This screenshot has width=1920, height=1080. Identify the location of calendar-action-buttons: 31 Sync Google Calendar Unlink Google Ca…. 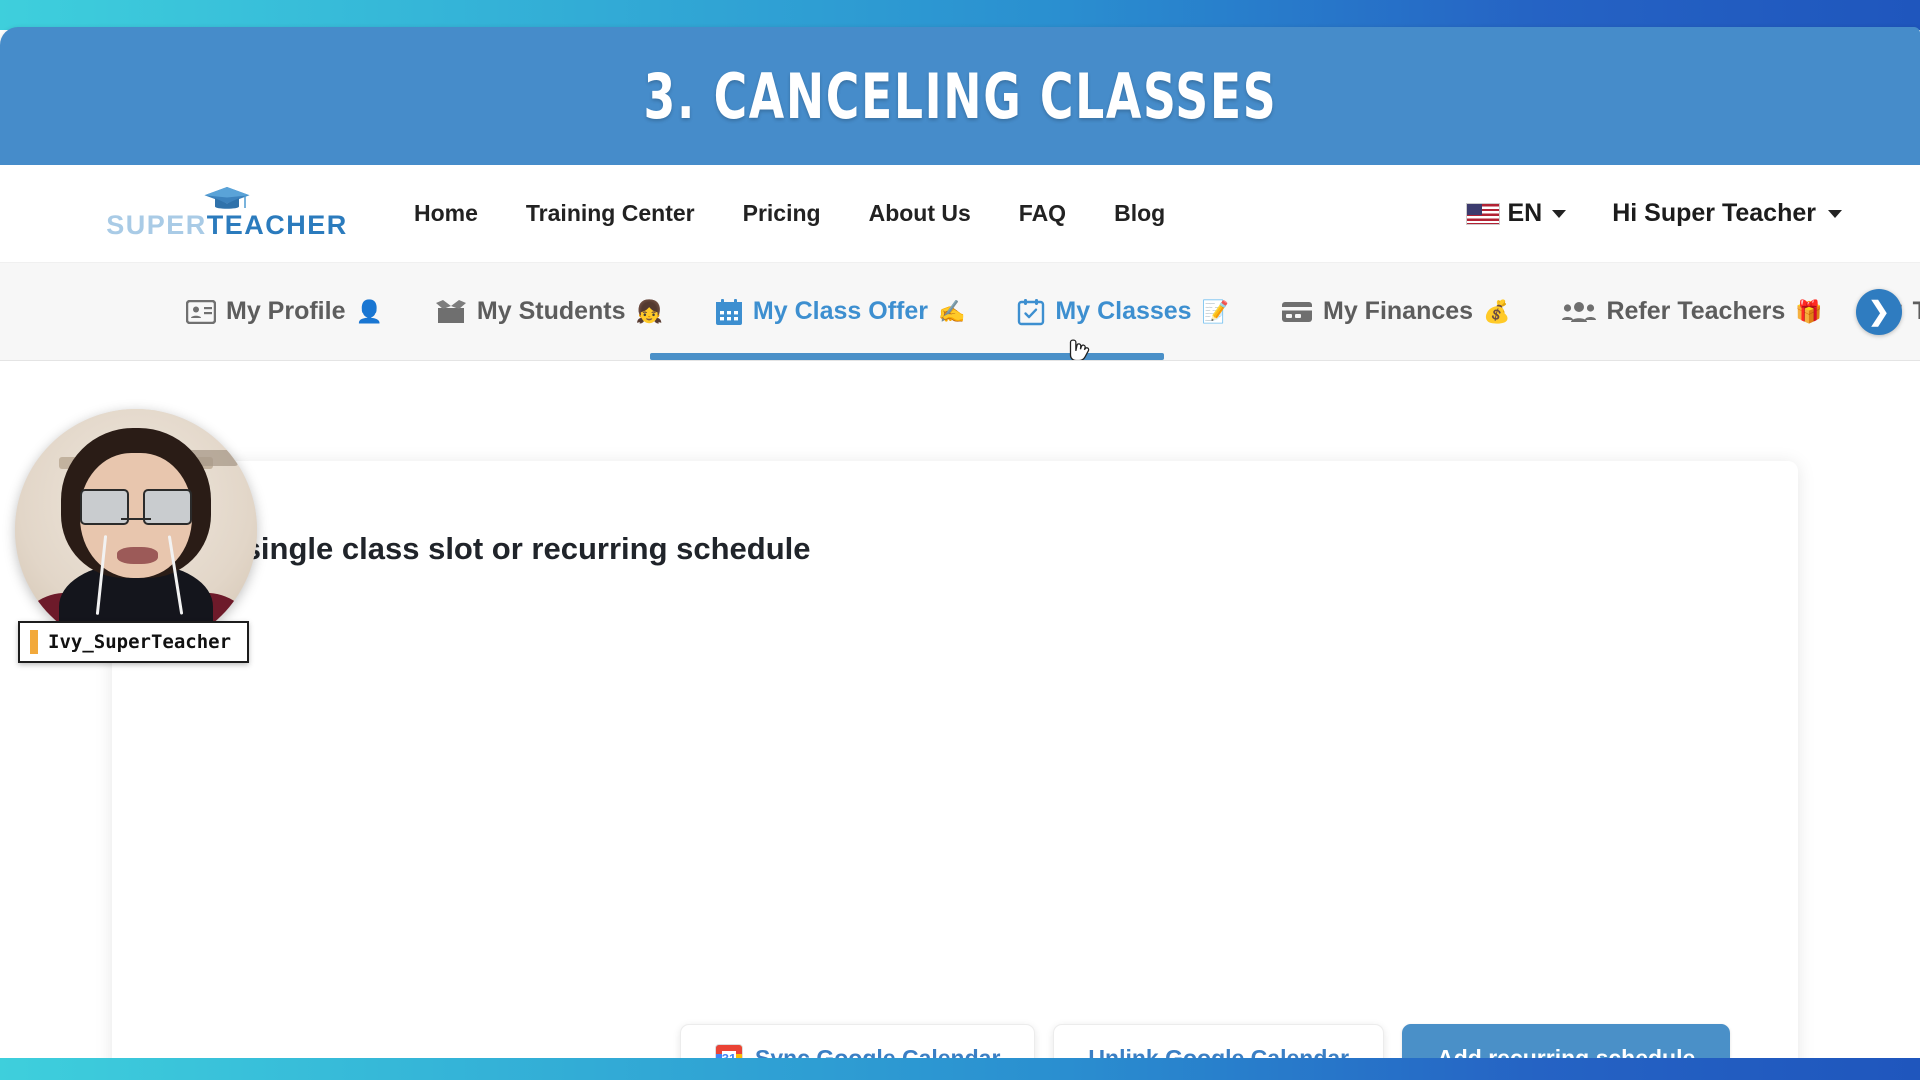
(1205, 1042).